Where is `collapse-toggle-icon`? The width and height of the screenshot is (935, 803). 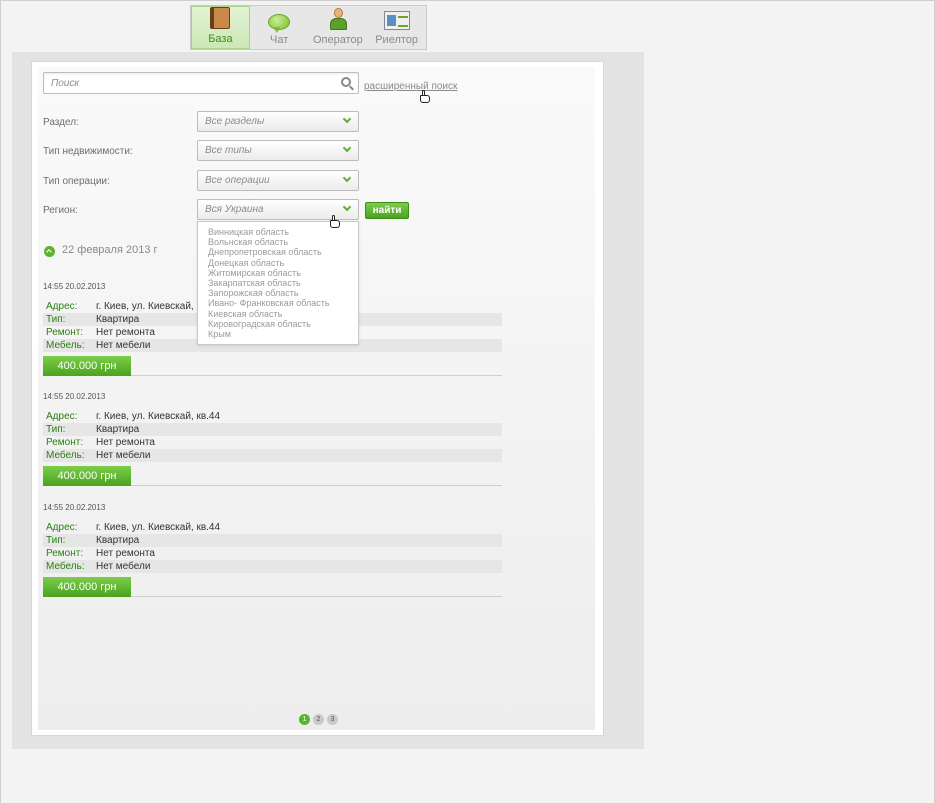 collapse-toggle-icon is located at coordinates (49, 251).